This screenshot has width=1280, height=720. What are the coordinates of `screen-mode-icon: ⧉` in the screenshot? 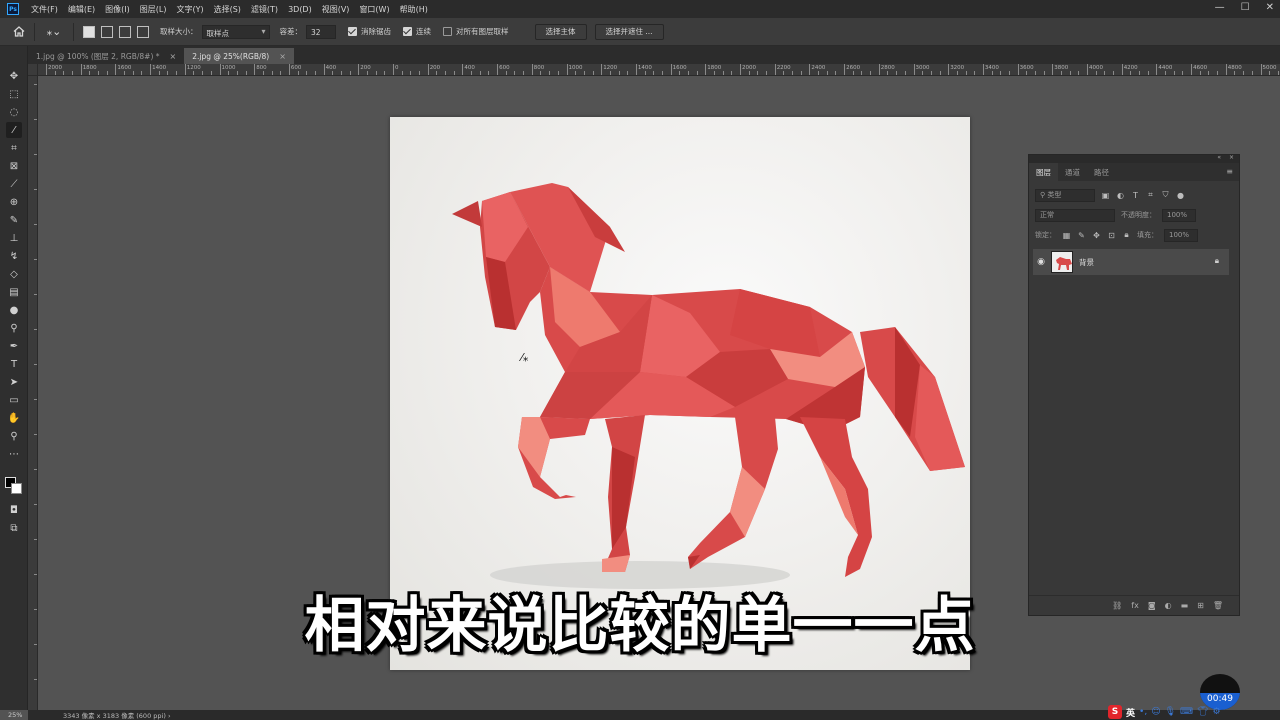 It's located at (14, 528).